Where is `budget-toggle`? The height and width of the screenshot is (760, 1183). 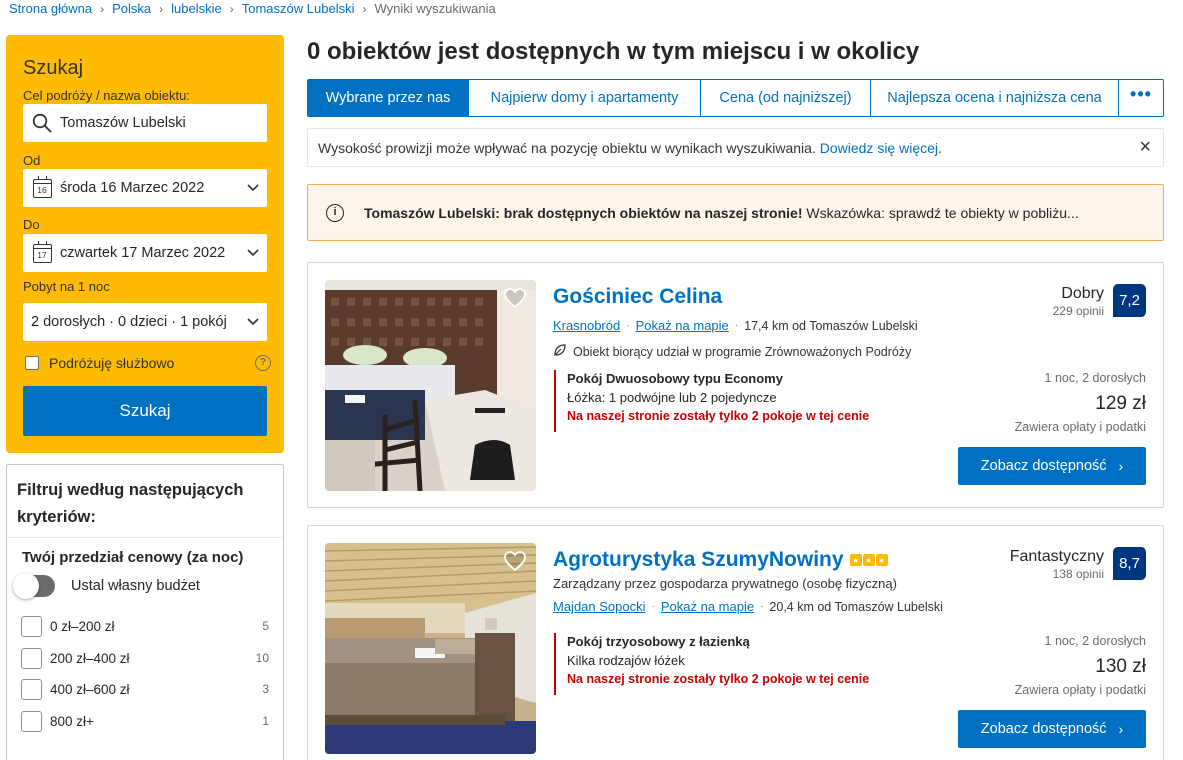
budget-toggle is located at coordinates (34, 586).